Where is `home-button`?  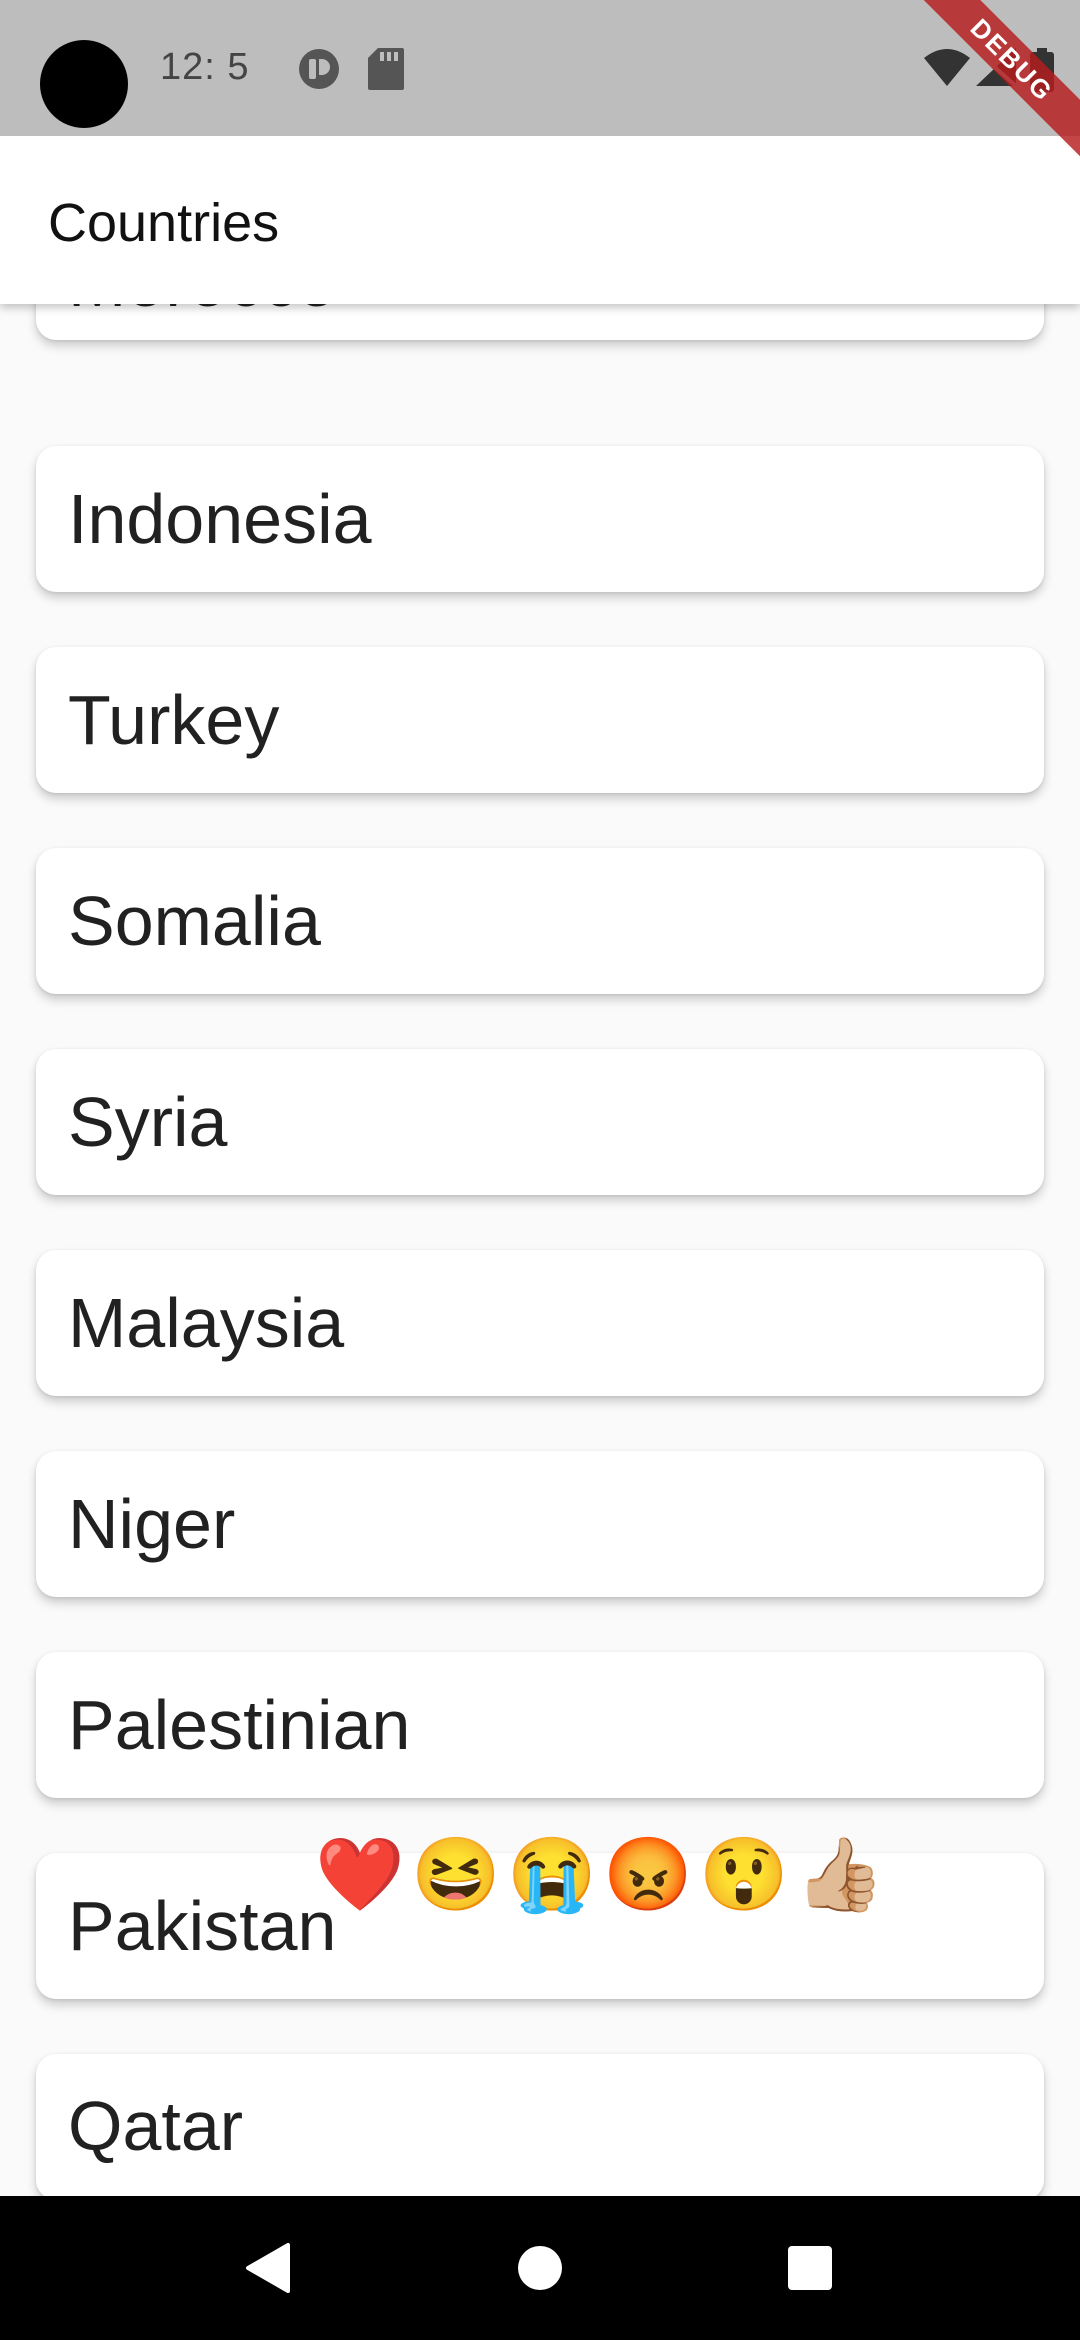 home-button is located at coordinates (540, 2268).